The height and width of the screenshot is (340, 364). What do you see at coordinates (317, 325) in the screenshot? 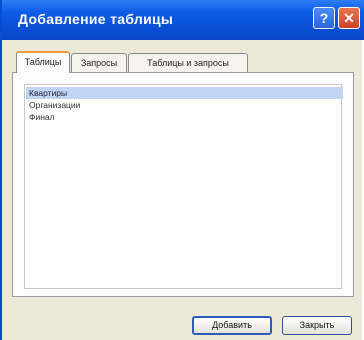
I see `close-button: Закрыть` at bounding box center [317, 325].